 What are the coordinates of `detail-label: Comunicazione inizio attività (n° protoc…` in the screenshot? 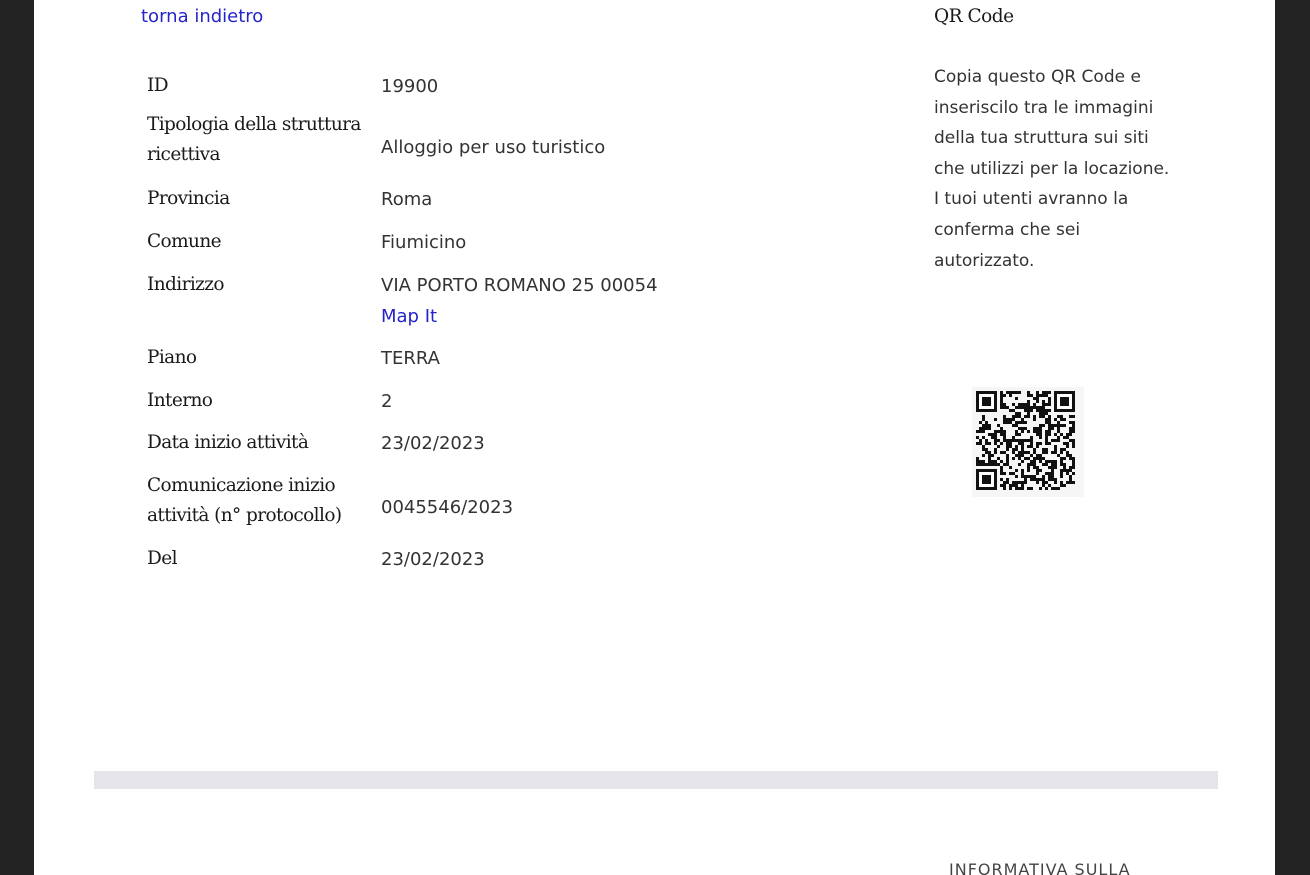 It's located at (244, 500).